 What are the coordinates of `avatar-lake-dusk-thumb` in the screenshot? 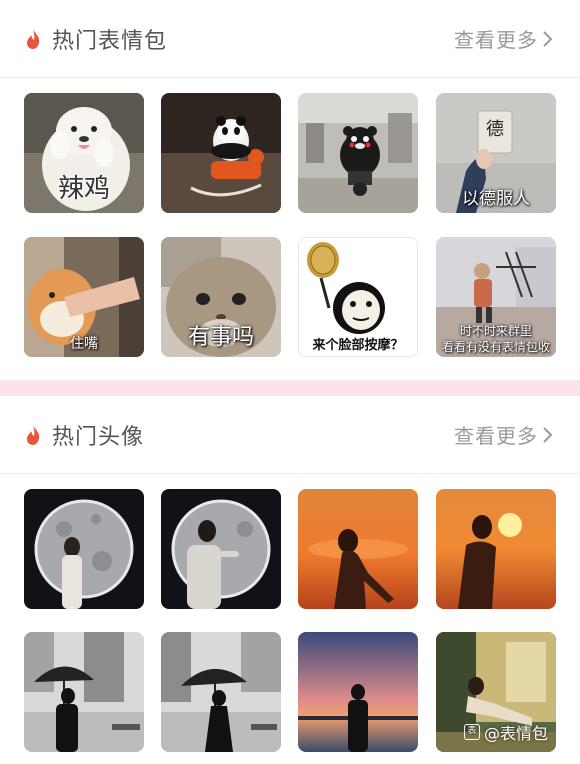 It's located at (358, 692).